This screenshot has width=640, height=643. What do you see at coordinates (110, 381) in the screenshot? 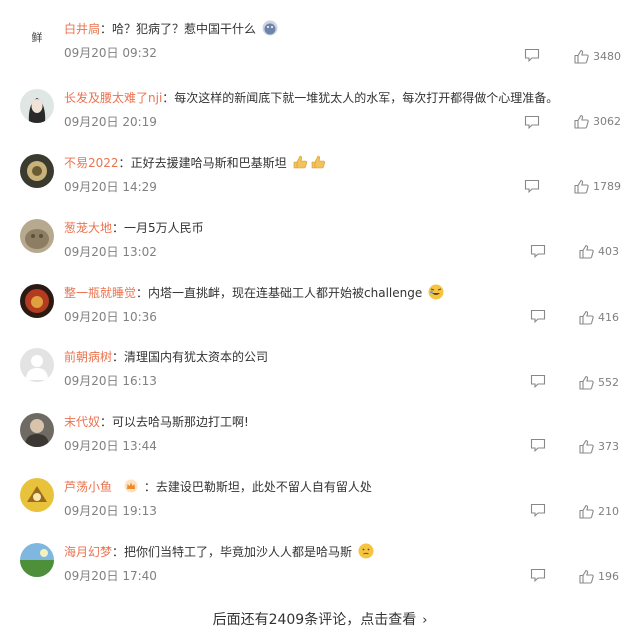
I see `comment-time: 09月20日 16:13` at bounding box center [110, 381].